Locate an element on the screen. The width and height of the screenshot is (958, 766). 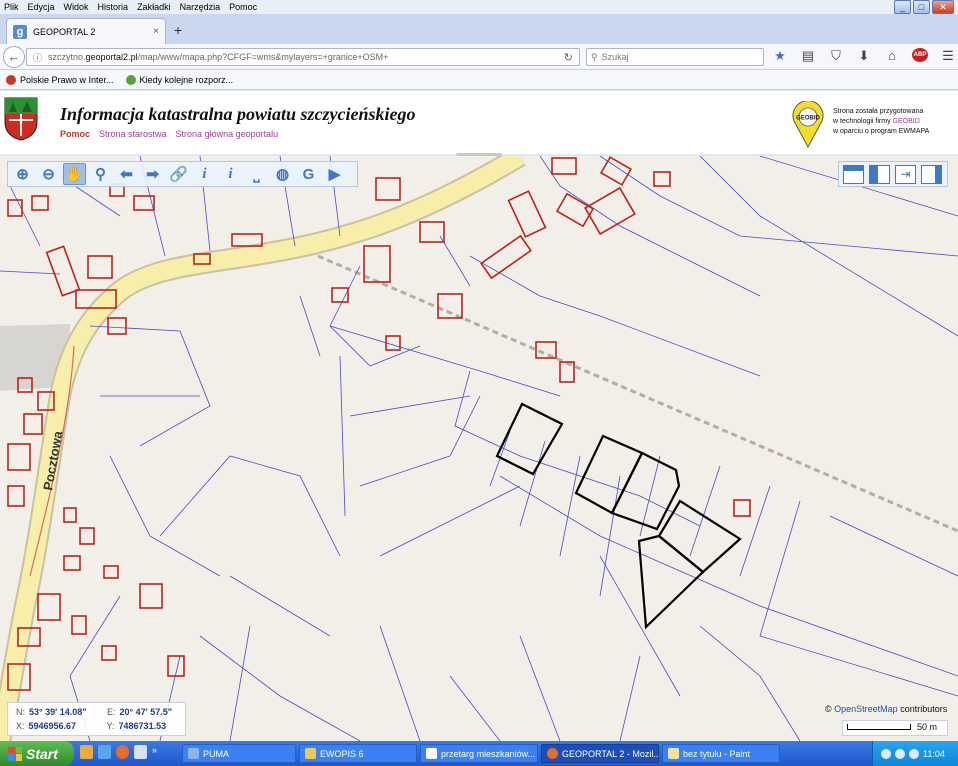
zoom-area-icon: ⚲ is located at coordinates (100, 174).